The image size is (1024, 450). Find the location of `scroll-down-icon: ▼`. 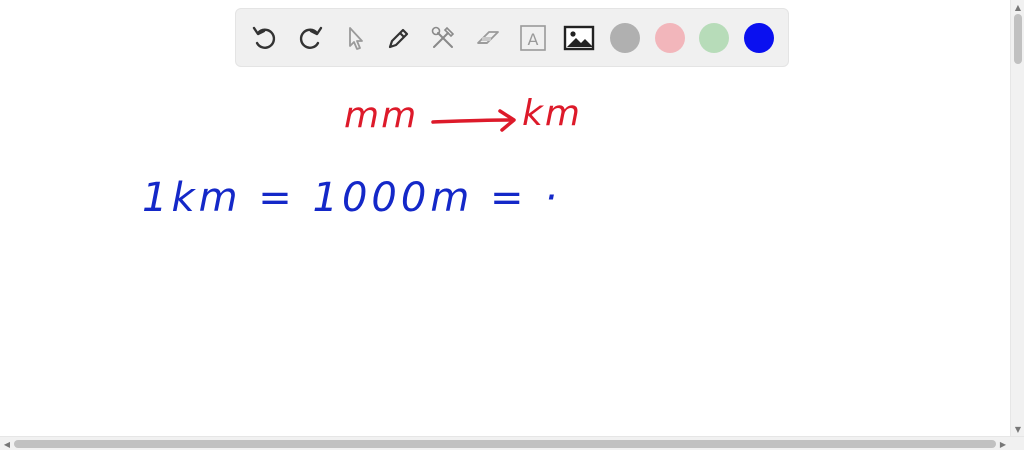

scroll-down-icon: ▼ is located at coordinates (1017, 429).